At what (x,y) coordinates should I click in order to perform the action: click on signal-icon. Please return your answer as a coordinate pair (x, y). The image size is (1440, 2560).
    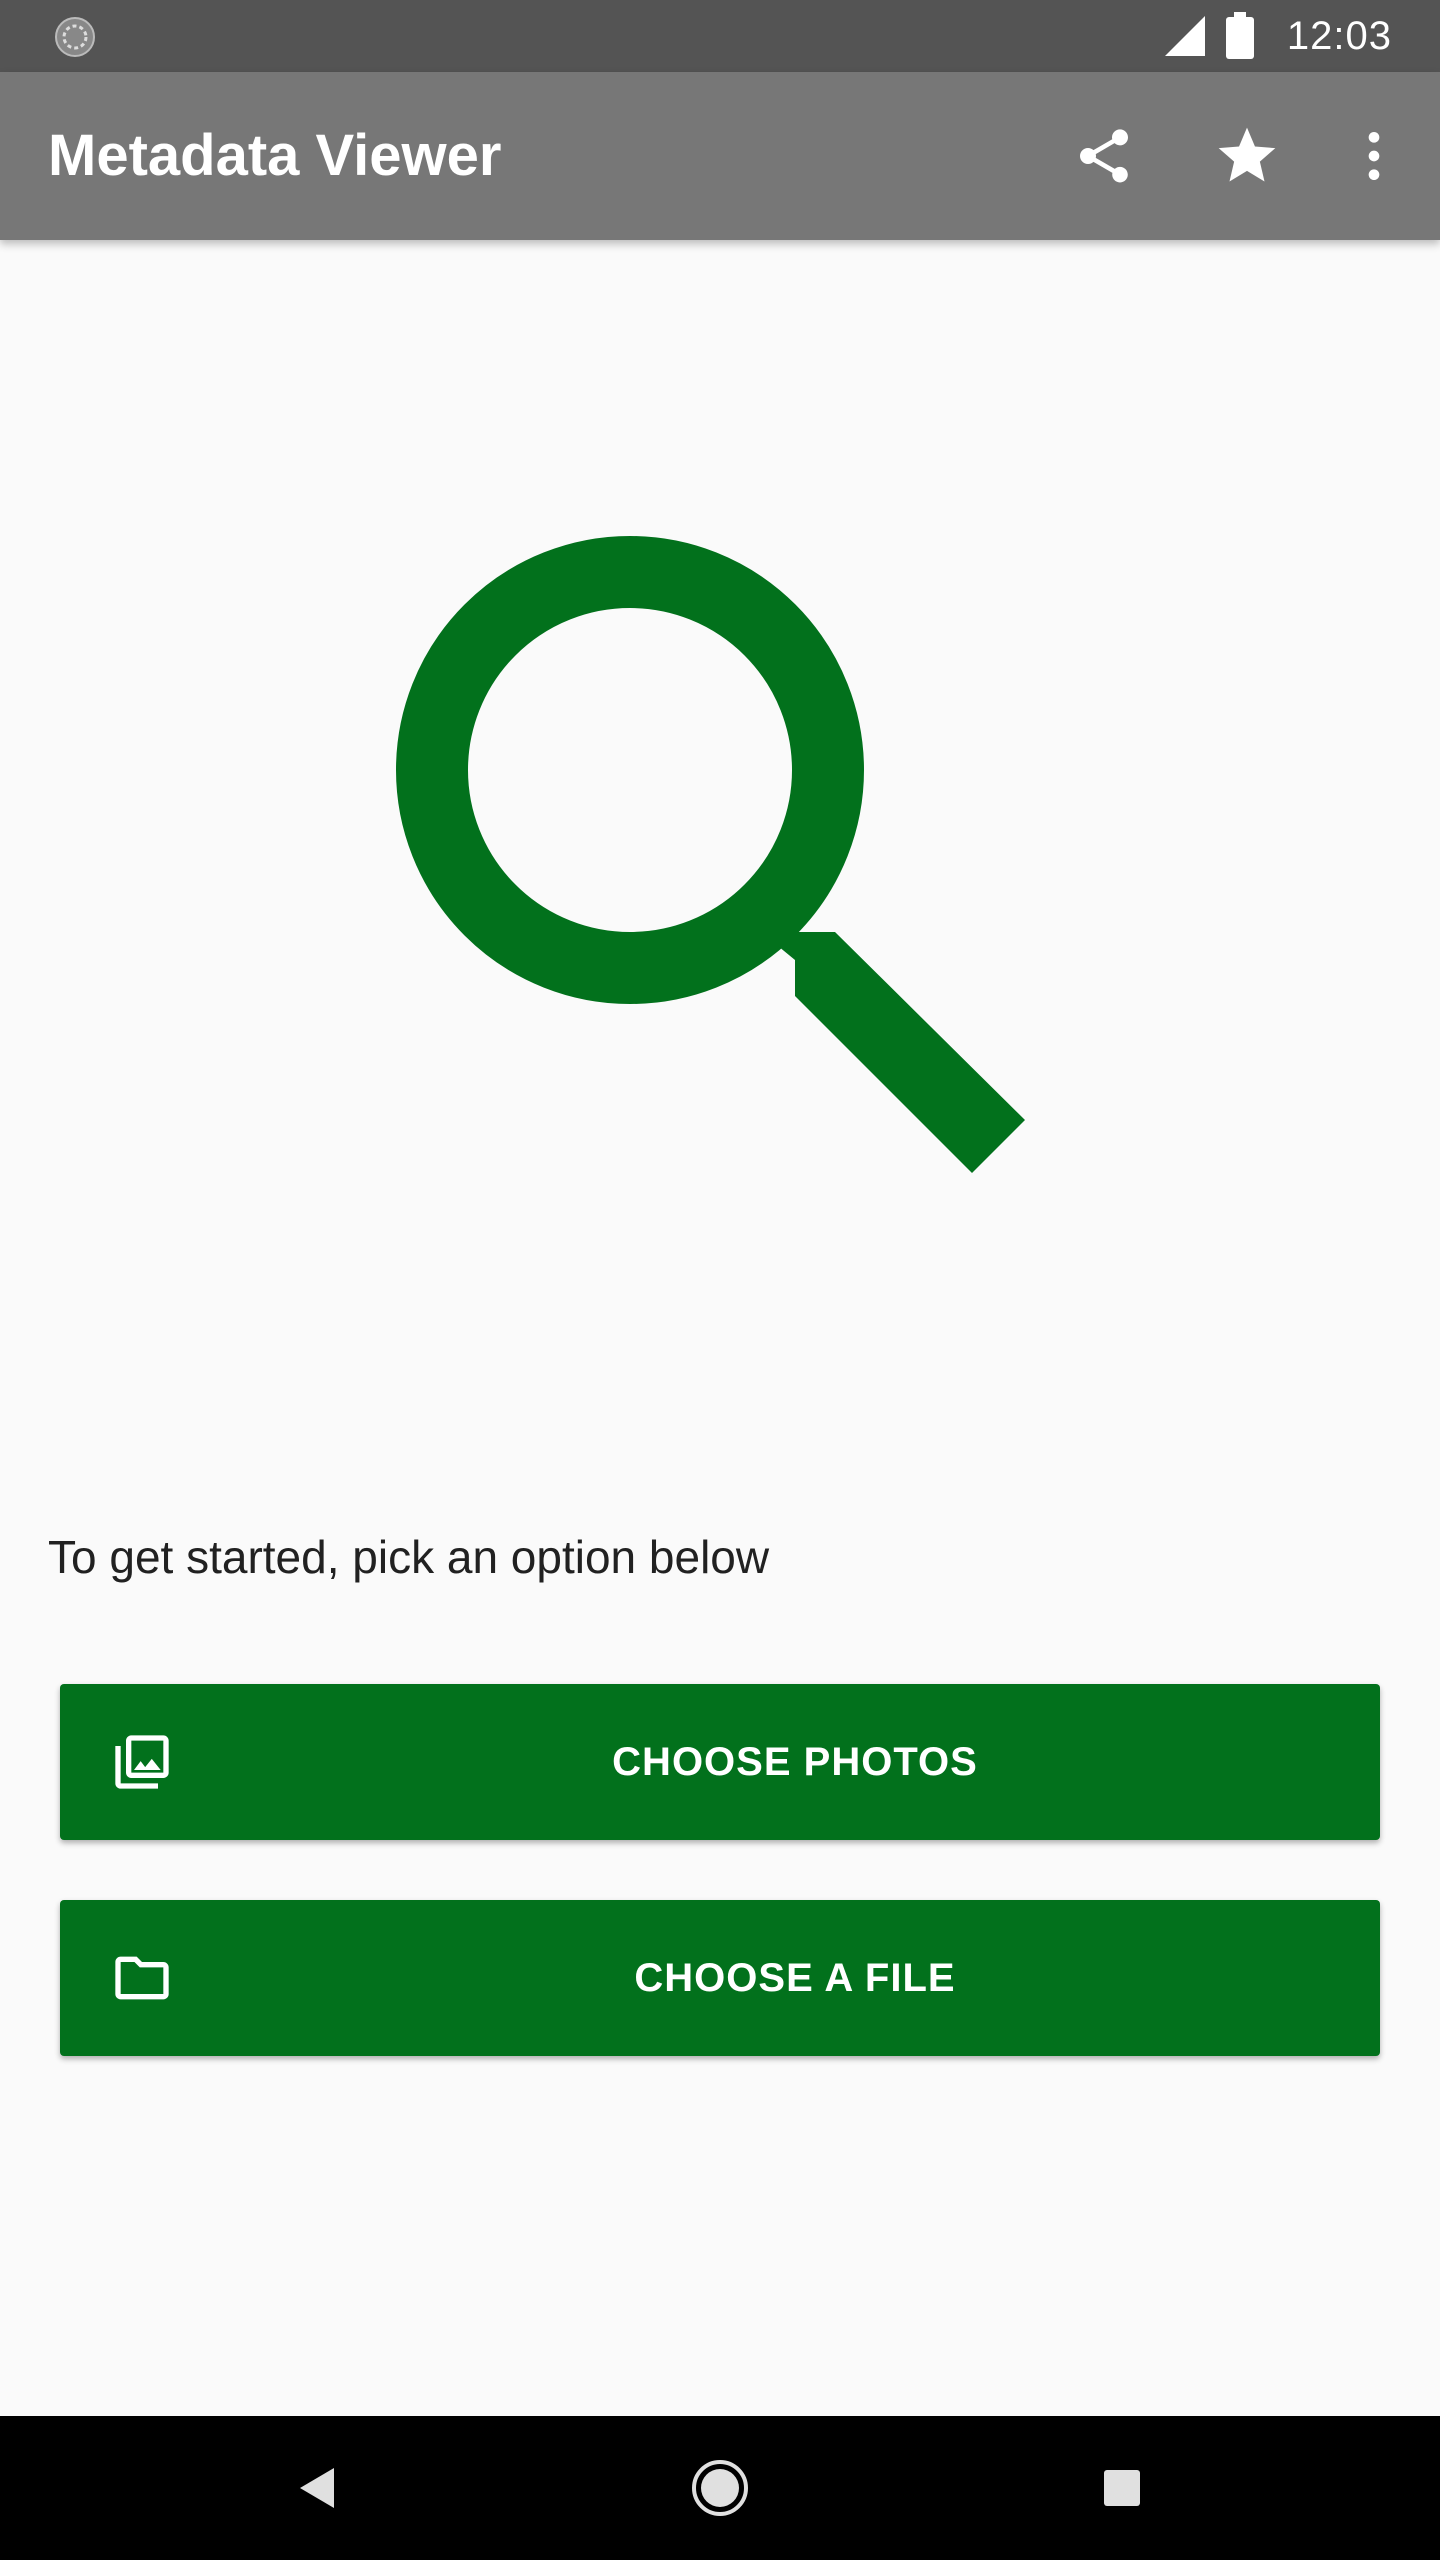
    Looking at the image, I should click on (1185, 36).